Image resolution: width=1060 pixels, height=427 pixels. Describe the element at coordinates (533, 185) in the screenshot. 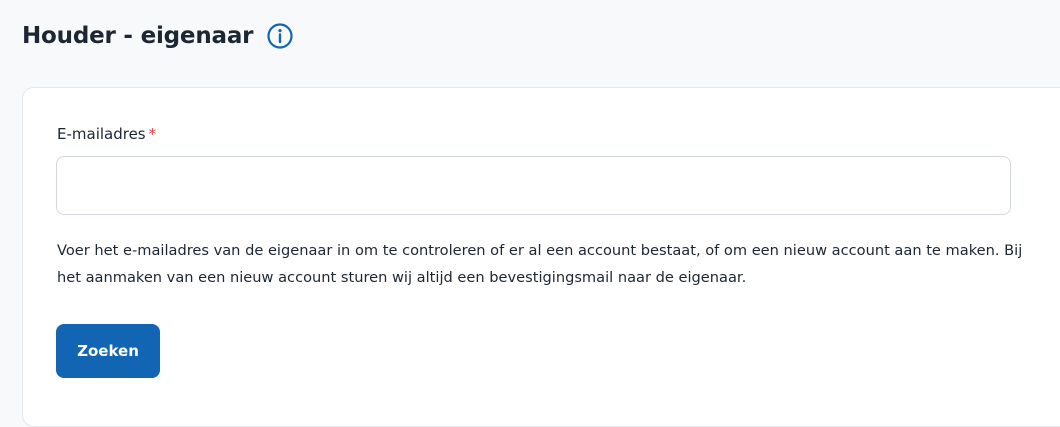

I see `email-input` at that location.